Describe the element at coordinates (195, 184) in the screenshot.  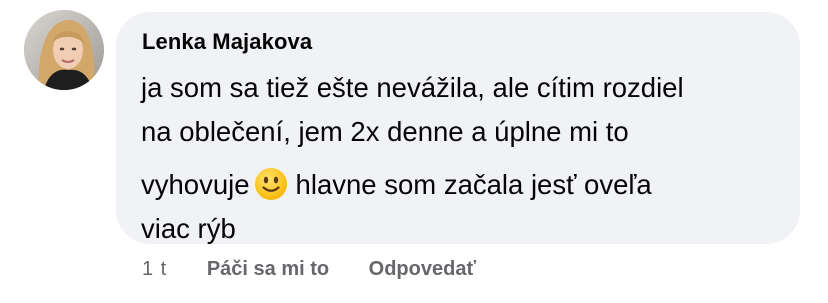
I see `comment-line-3-start: vyhovuje` at that location.